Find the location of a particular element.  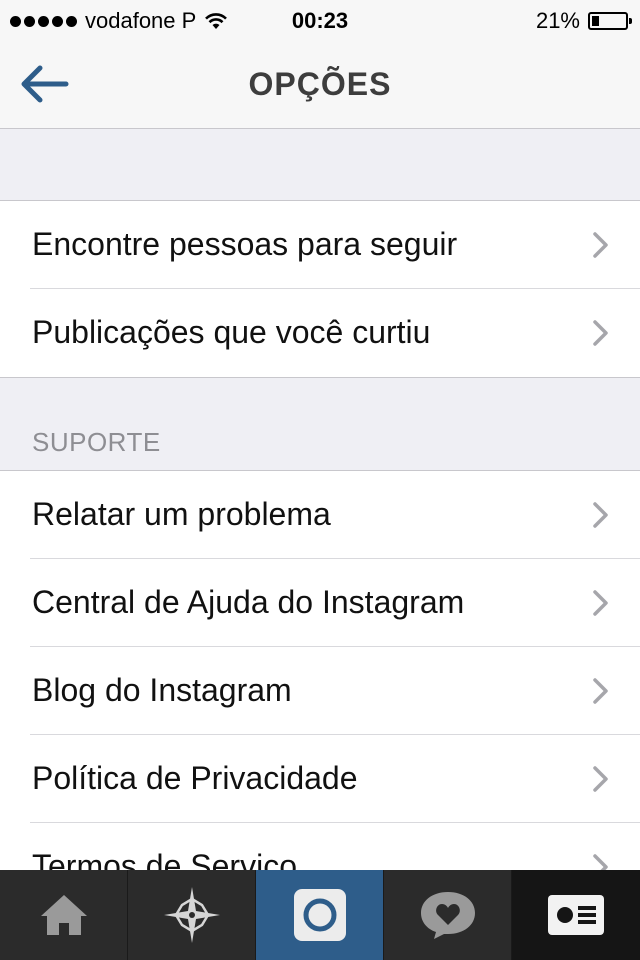

battery-icon is located at coordinates (610, 21).